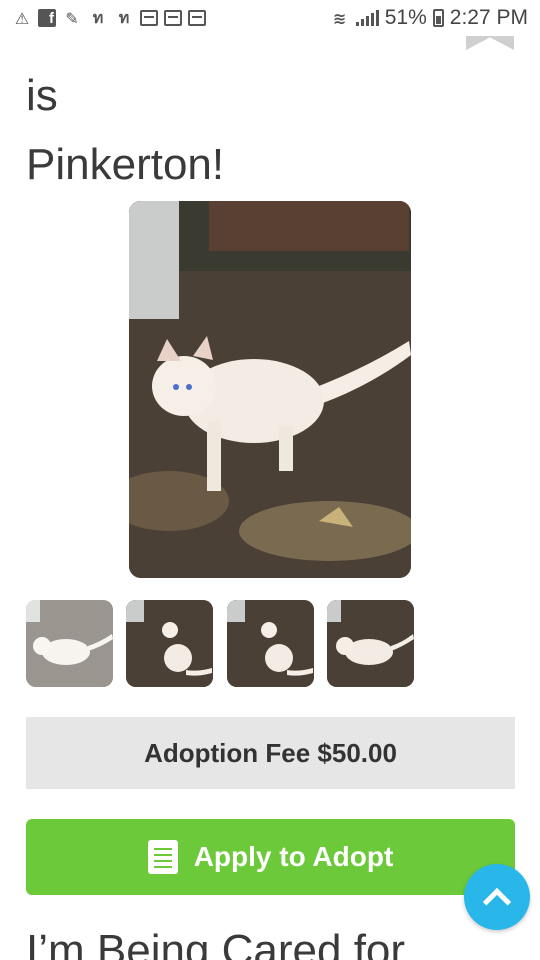 This screenshot has width=540, height=960. What do you see at coordinates (22, 18) in the screenshot?
I see `warning-icon: ⚠` at bounding box center [22, 18].